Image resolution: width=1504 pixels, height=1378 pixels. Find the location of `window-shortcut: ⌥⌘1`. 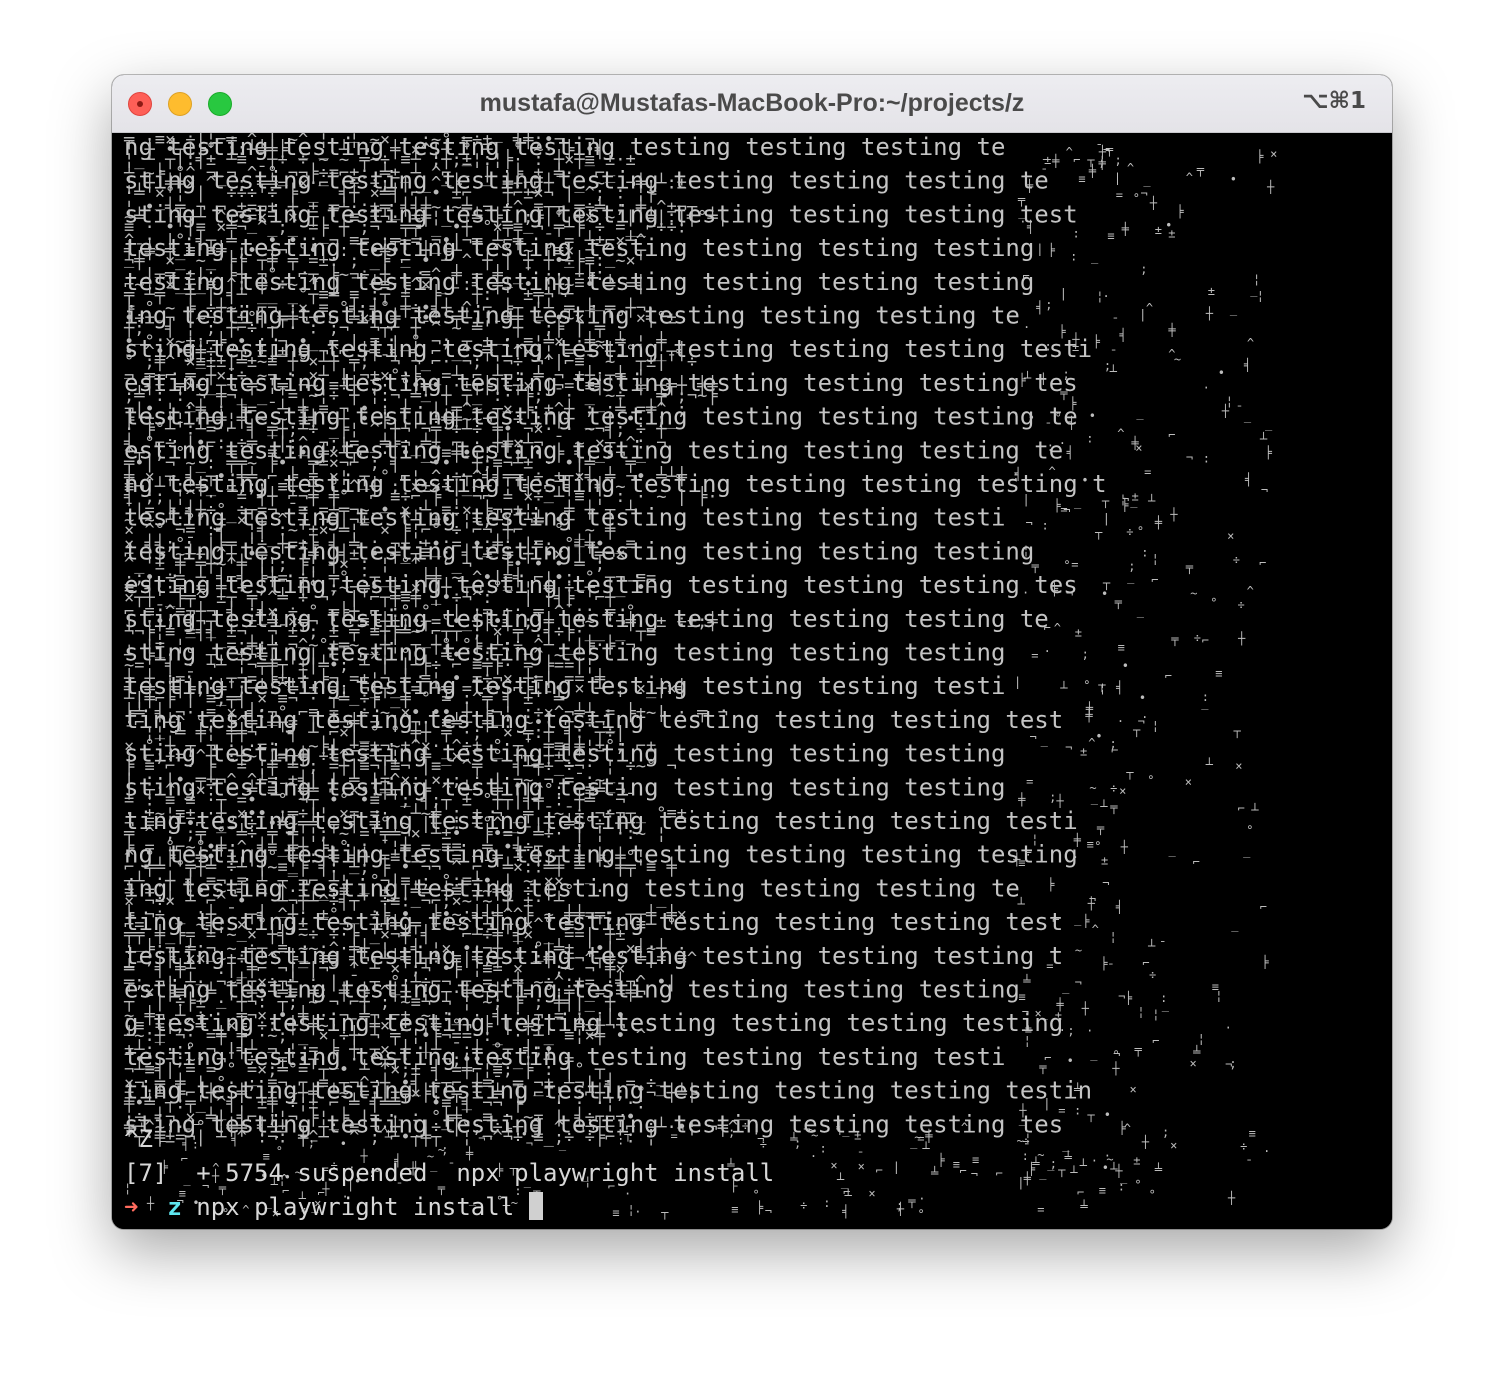

window-shortcut: ⌥⌘1 is located at coordinates (1334, 101).